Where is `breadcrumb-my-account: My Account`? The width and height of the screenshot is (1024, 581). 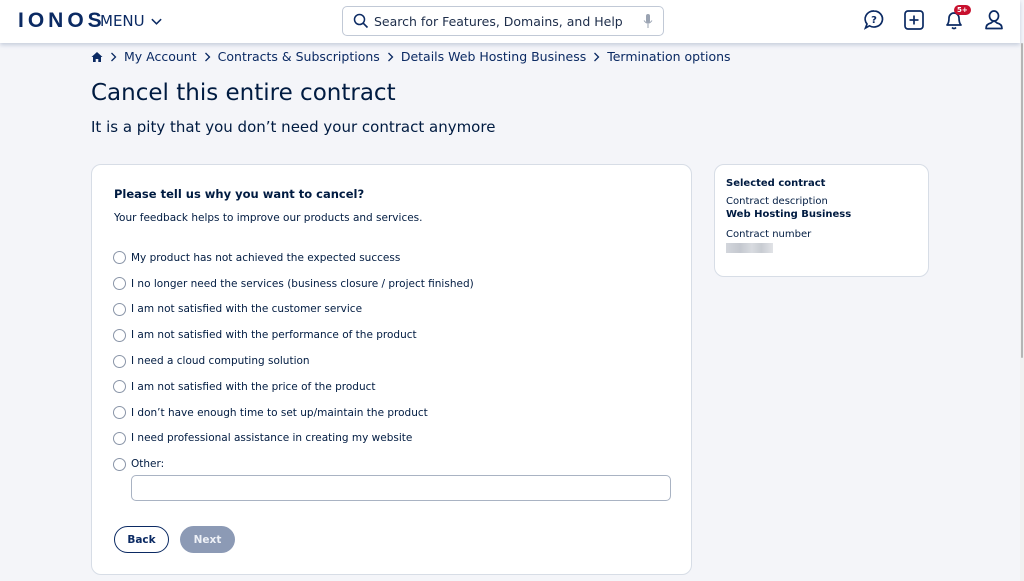
breadcrumb-my-account: My Account is located at coordinates (160, 56).